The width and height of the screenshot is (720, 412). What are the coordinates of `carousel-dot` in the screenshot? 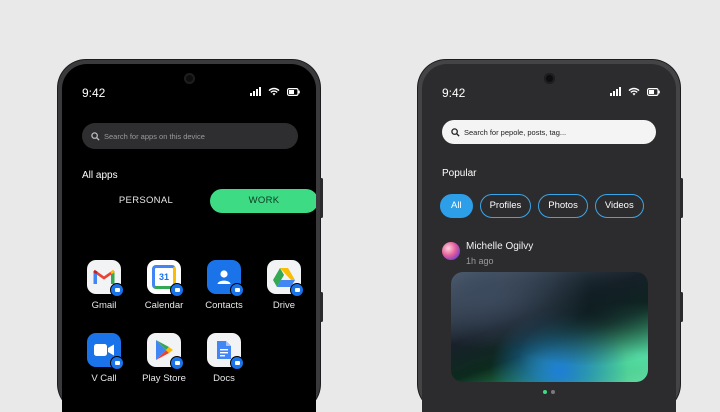 It's located at (553, 392).